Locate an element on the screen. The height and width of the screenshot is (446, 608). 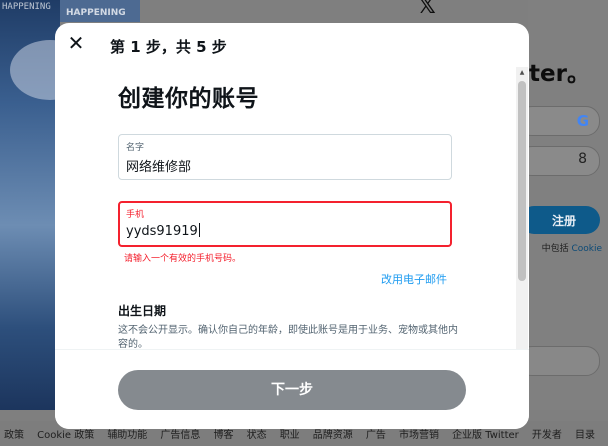
footer-link: 政策 is located at coordinates (14, 431).